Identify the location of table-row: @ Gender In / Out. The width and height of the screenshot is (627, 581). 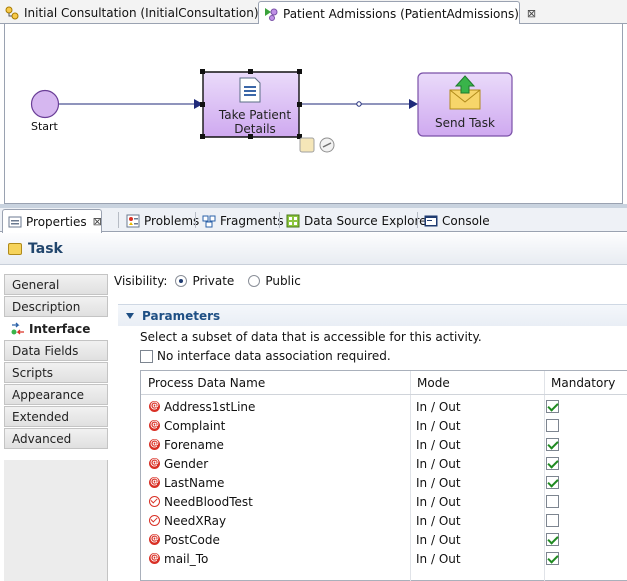
(384, 463).